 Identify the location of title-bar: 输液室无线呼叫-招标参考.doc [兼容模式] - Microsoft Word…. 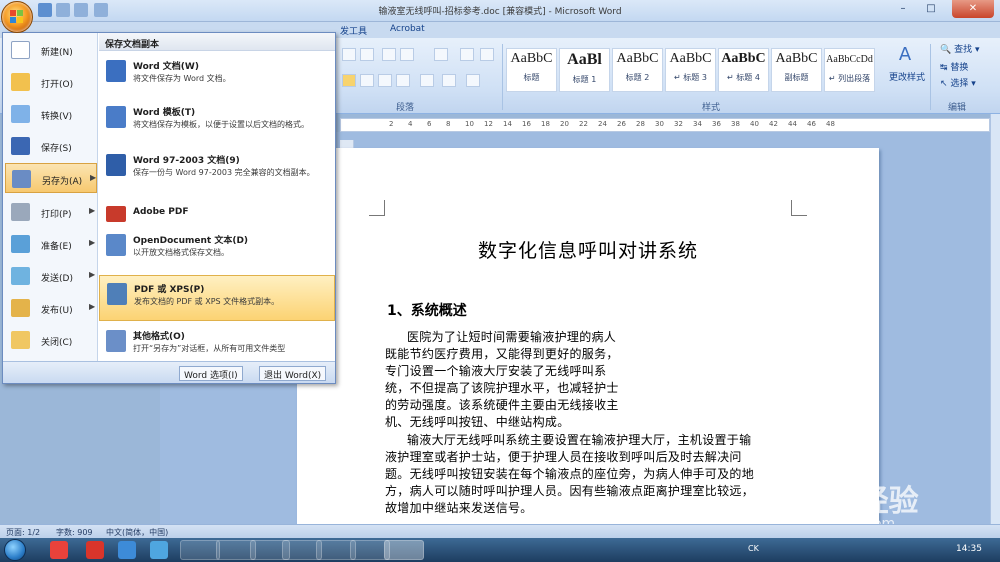
(500, 11).